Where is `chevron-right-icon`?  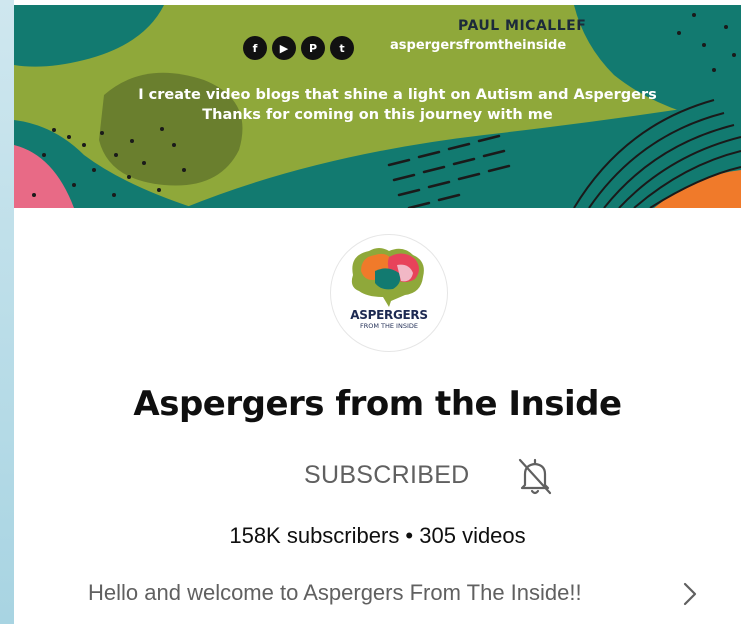 chevron-right-icon is located at coordinates (690, 594).